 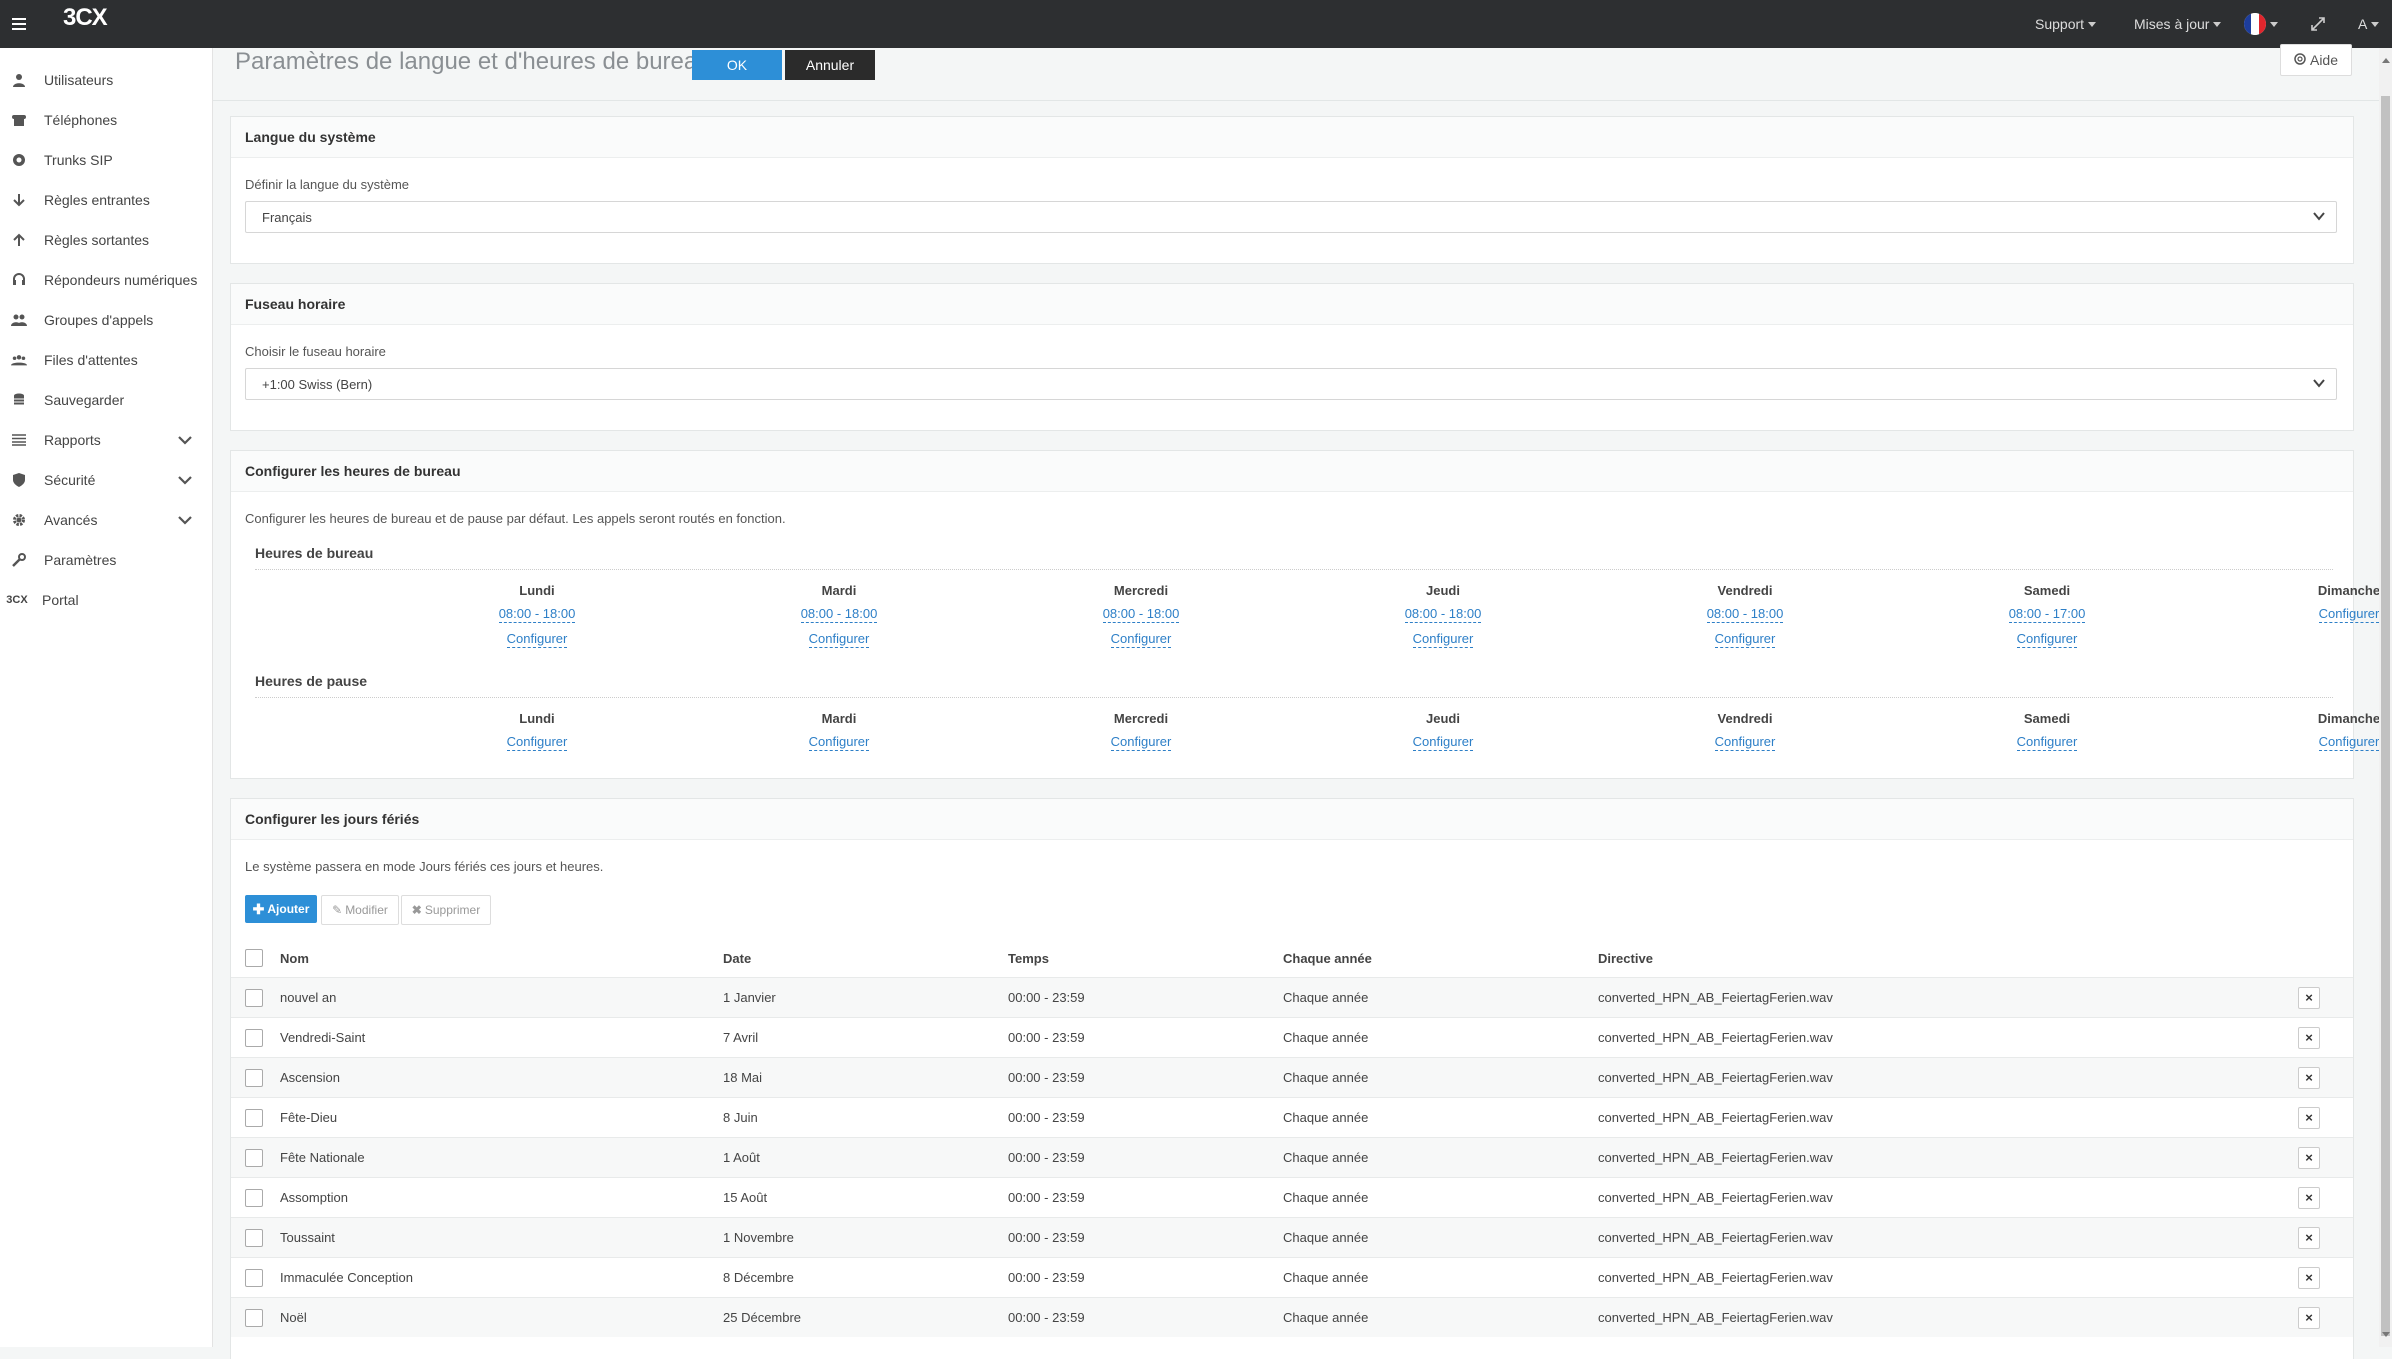 I want to click on fullscreen-icon, so click(x=2318, y=24).